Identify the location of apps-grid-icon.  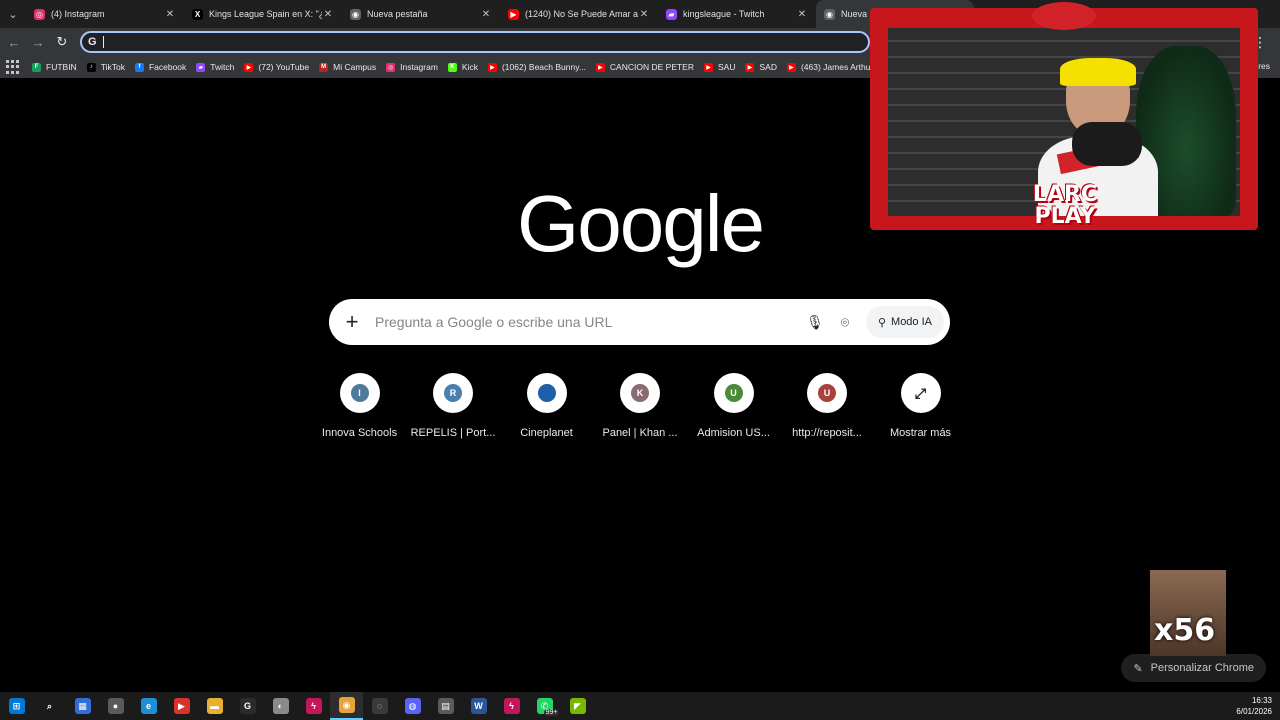
(13, 67).